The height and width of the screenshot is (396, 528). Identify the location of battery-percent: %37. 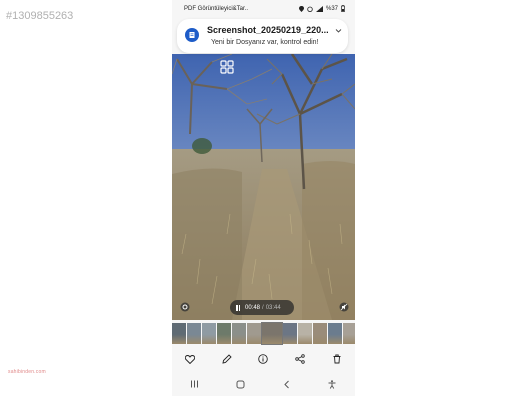
(331, 8).